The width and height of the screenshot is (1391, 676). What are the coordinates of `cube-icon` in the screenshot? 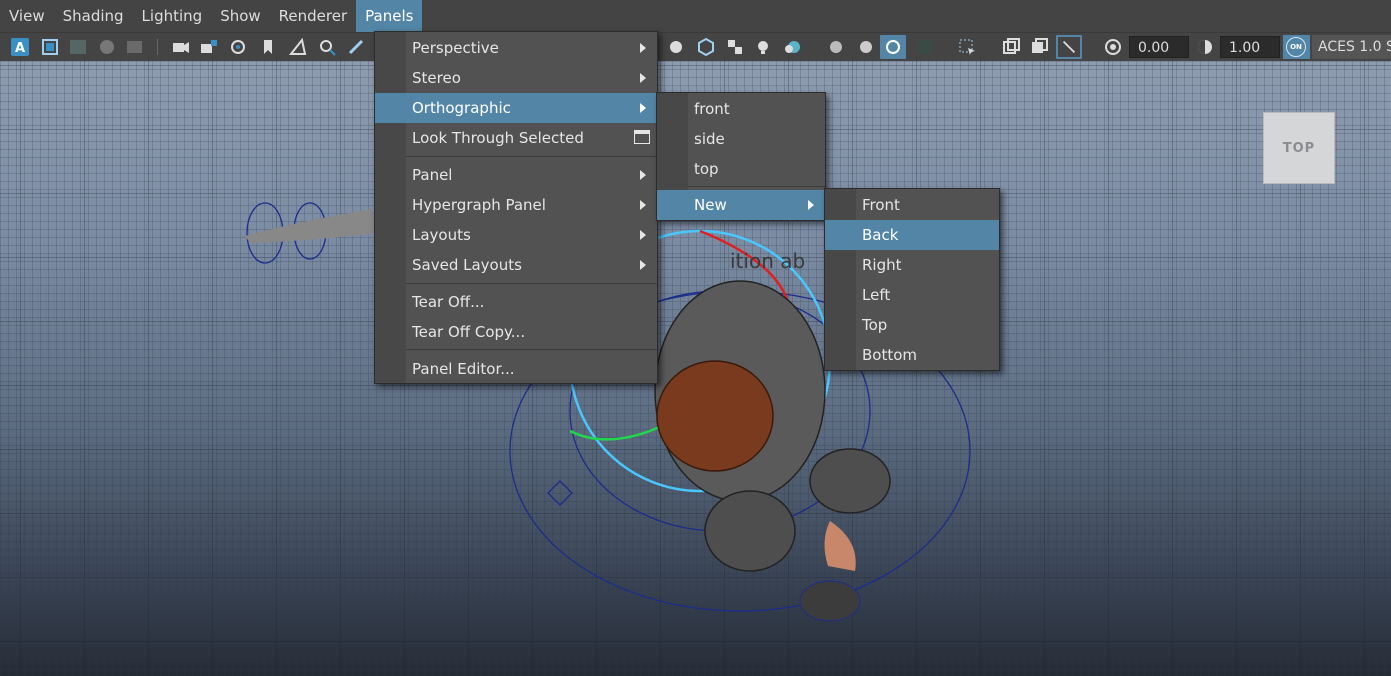 It's located at (706, 47).